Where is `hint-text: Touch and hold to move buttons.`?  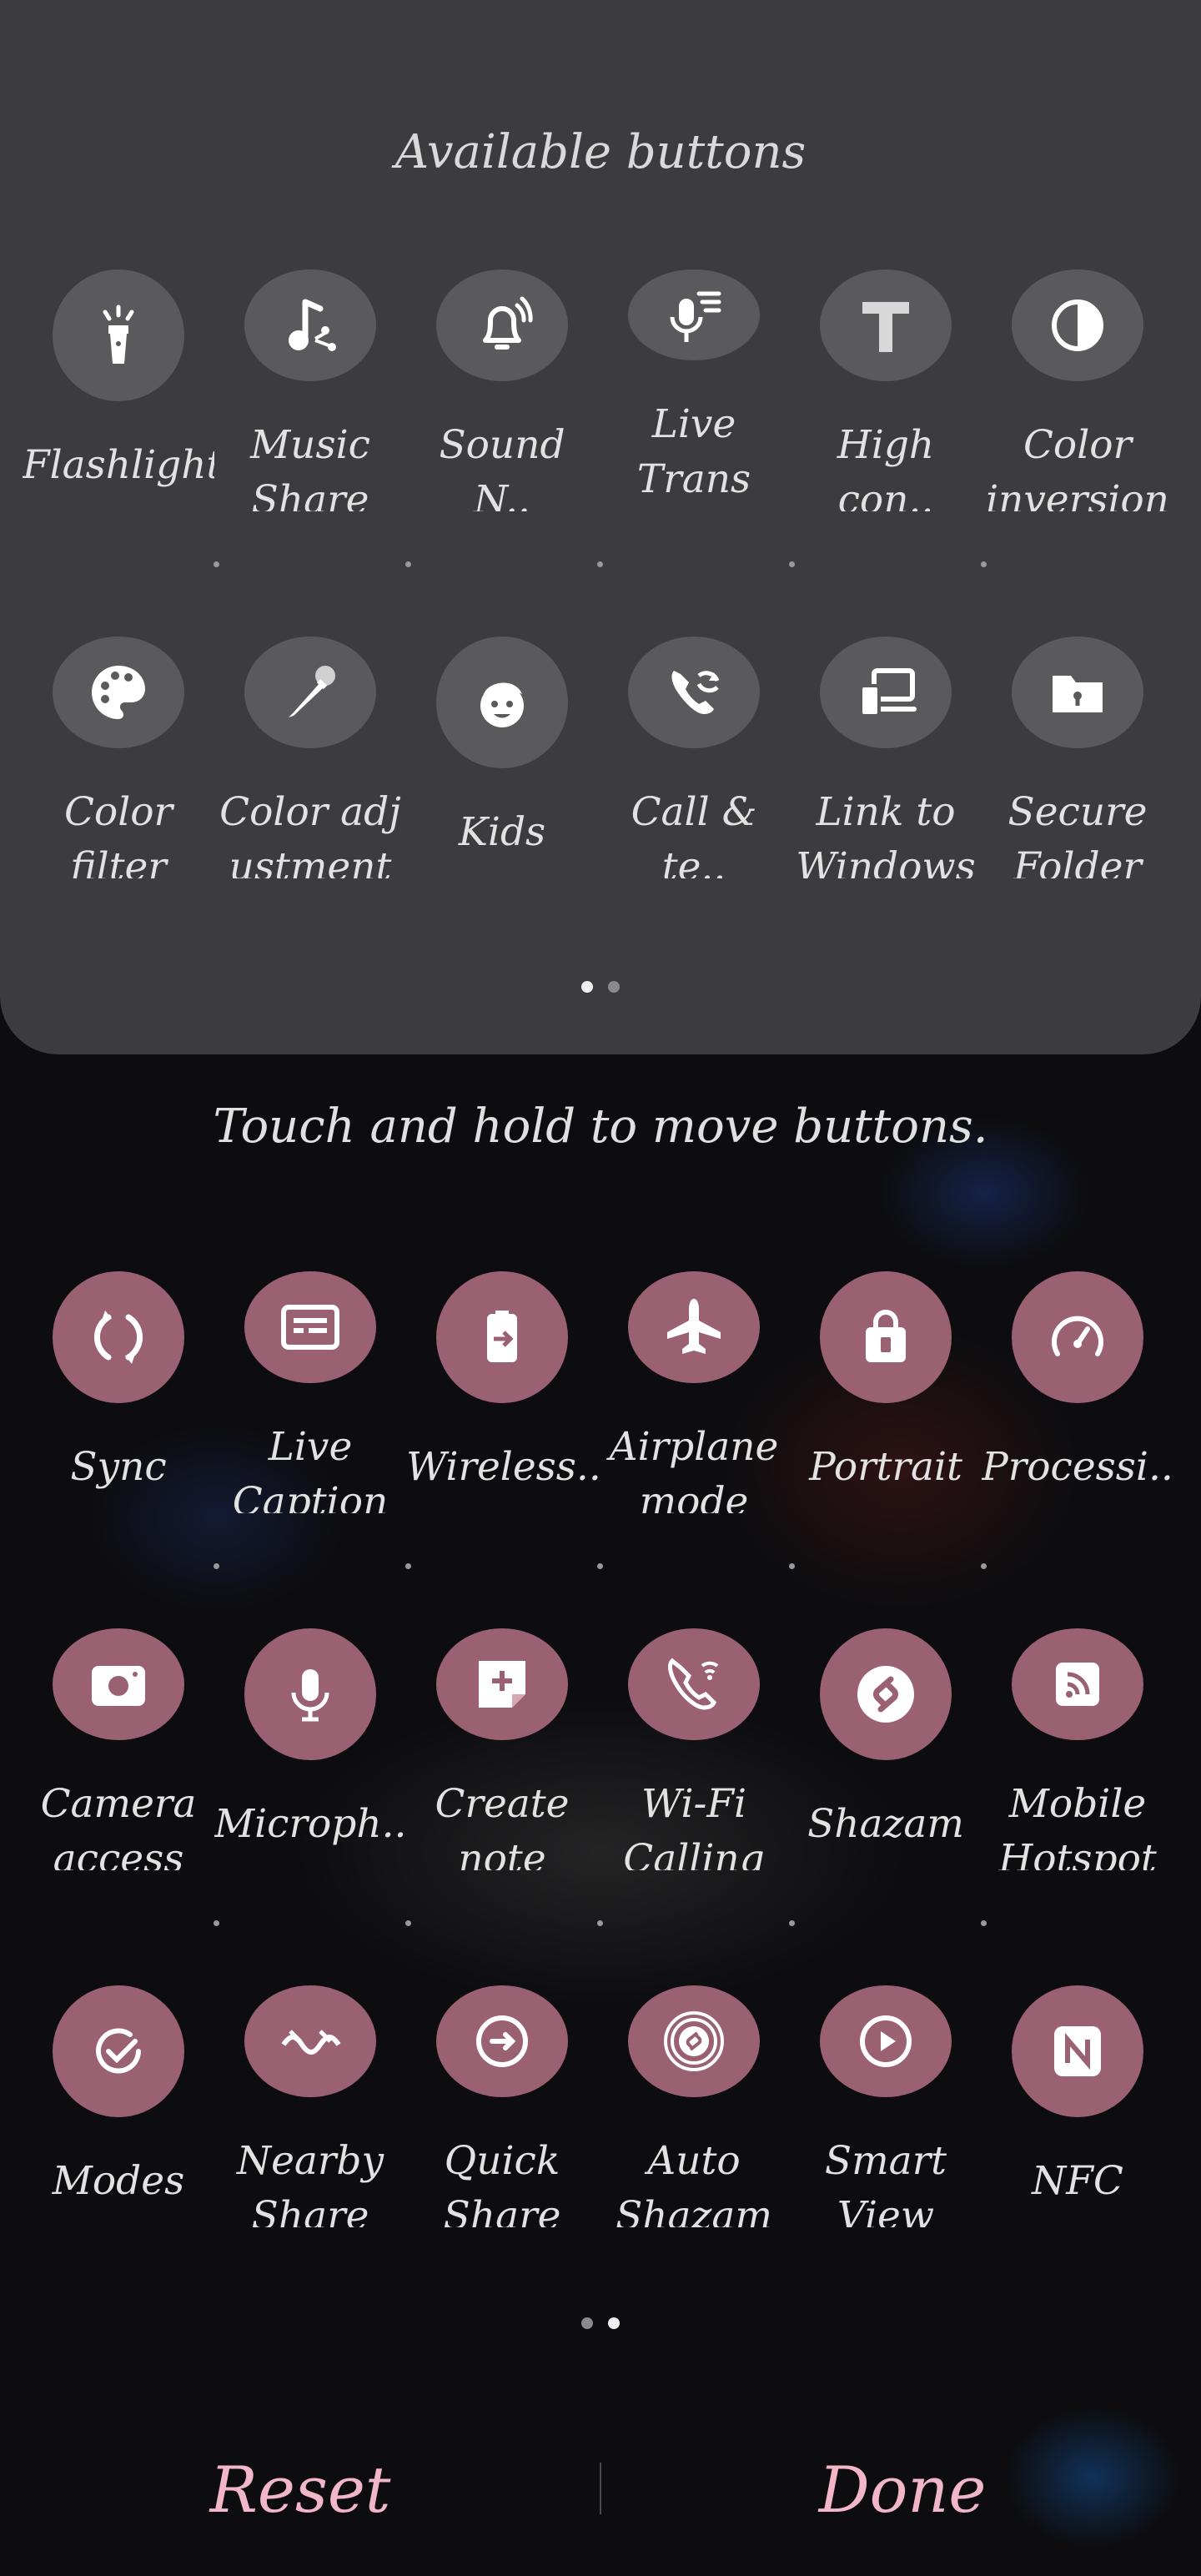 hint-text: Touch and hold to move buttons. is located at coordinates (601, 1126).